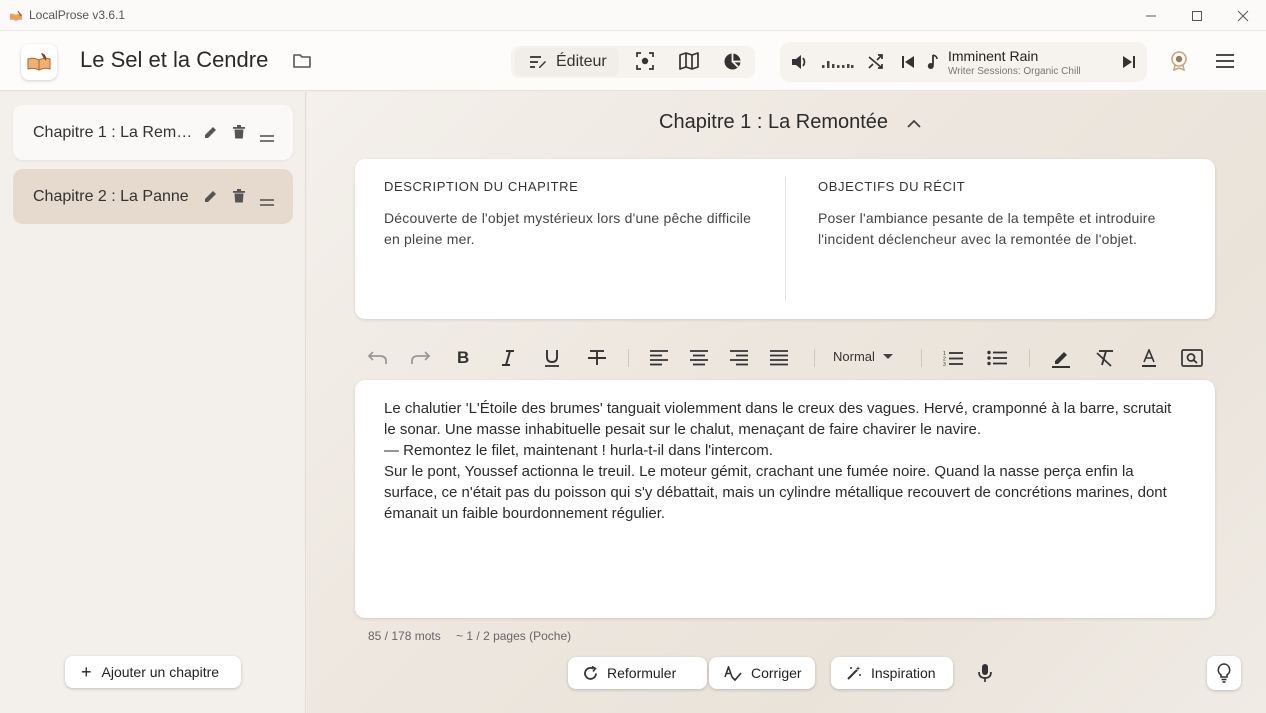 This screenshot has height=713, width=1266. Describe the element at coordinates (581, 61) in the screenshot. I see `mode-editor-label: Éditeur` at that location.